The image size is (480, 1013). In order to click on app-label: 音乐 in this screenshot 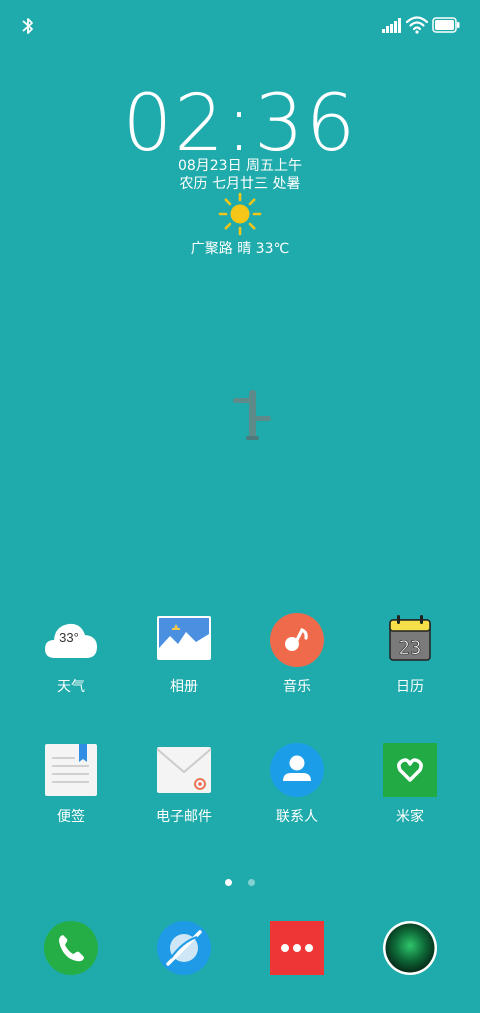, I will do `click(297, 687)`.